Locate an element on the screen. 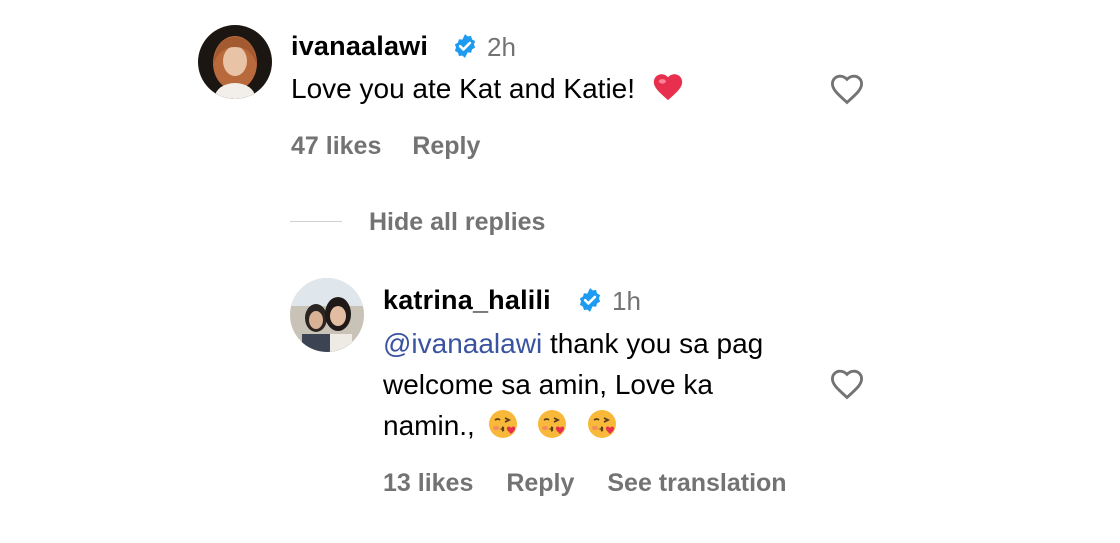  comment-timestamp: 2h is located at coordinates (501, 47).